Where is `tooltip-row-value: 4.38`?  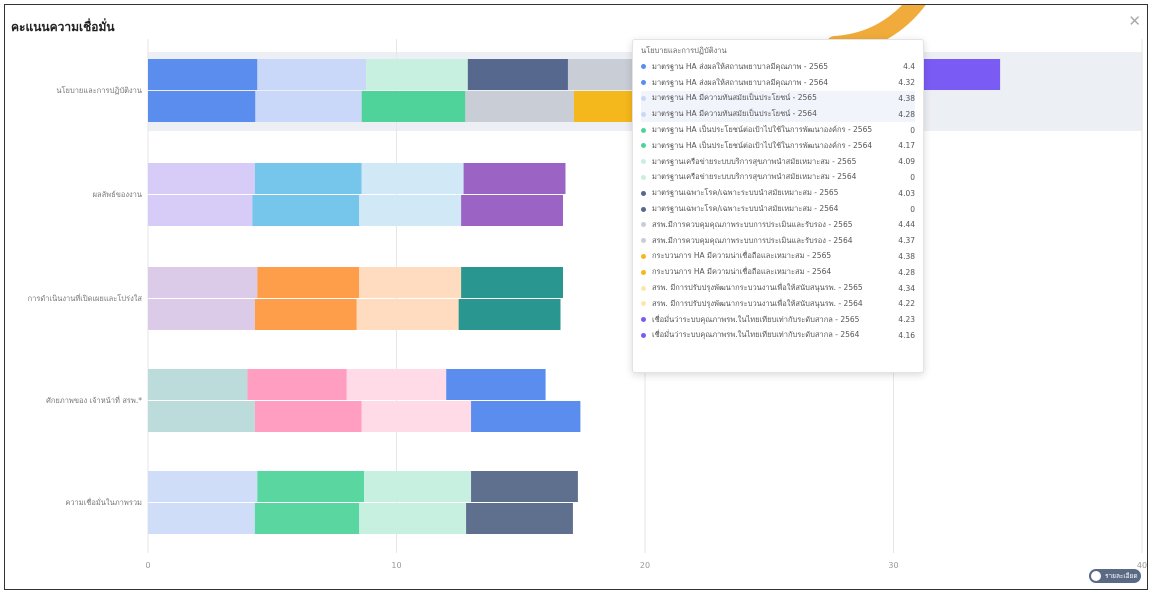
tooltip-row-value: 4.38 is located at coordinates (906, 98).